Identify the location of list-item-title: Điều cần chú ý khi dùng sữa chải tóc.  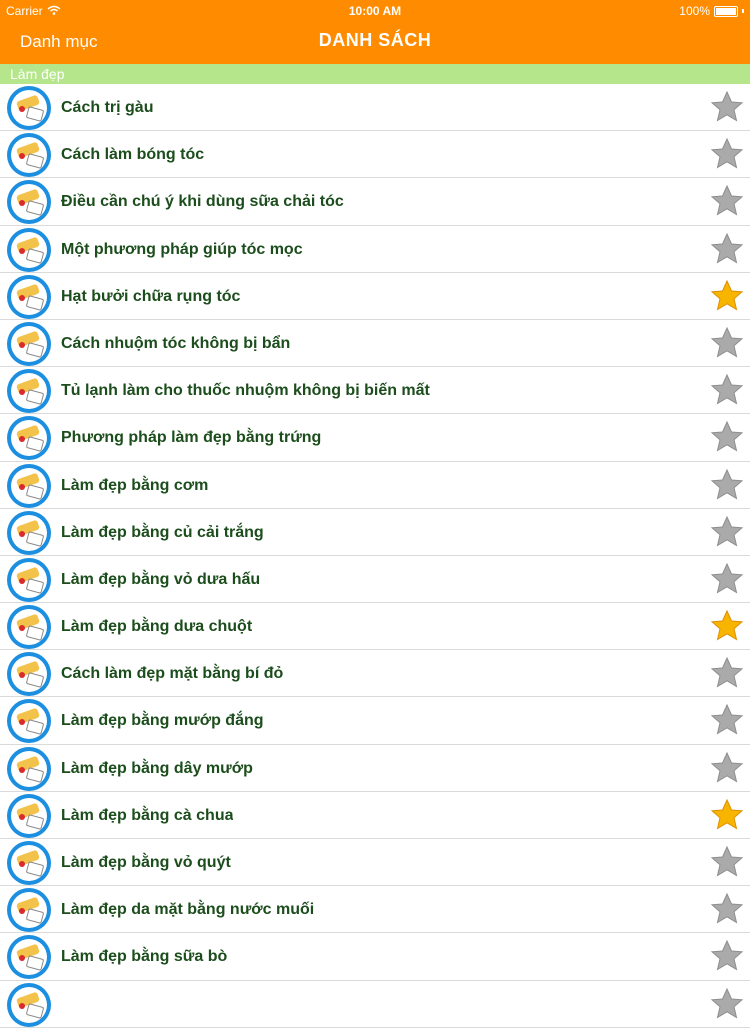
(202, 202).